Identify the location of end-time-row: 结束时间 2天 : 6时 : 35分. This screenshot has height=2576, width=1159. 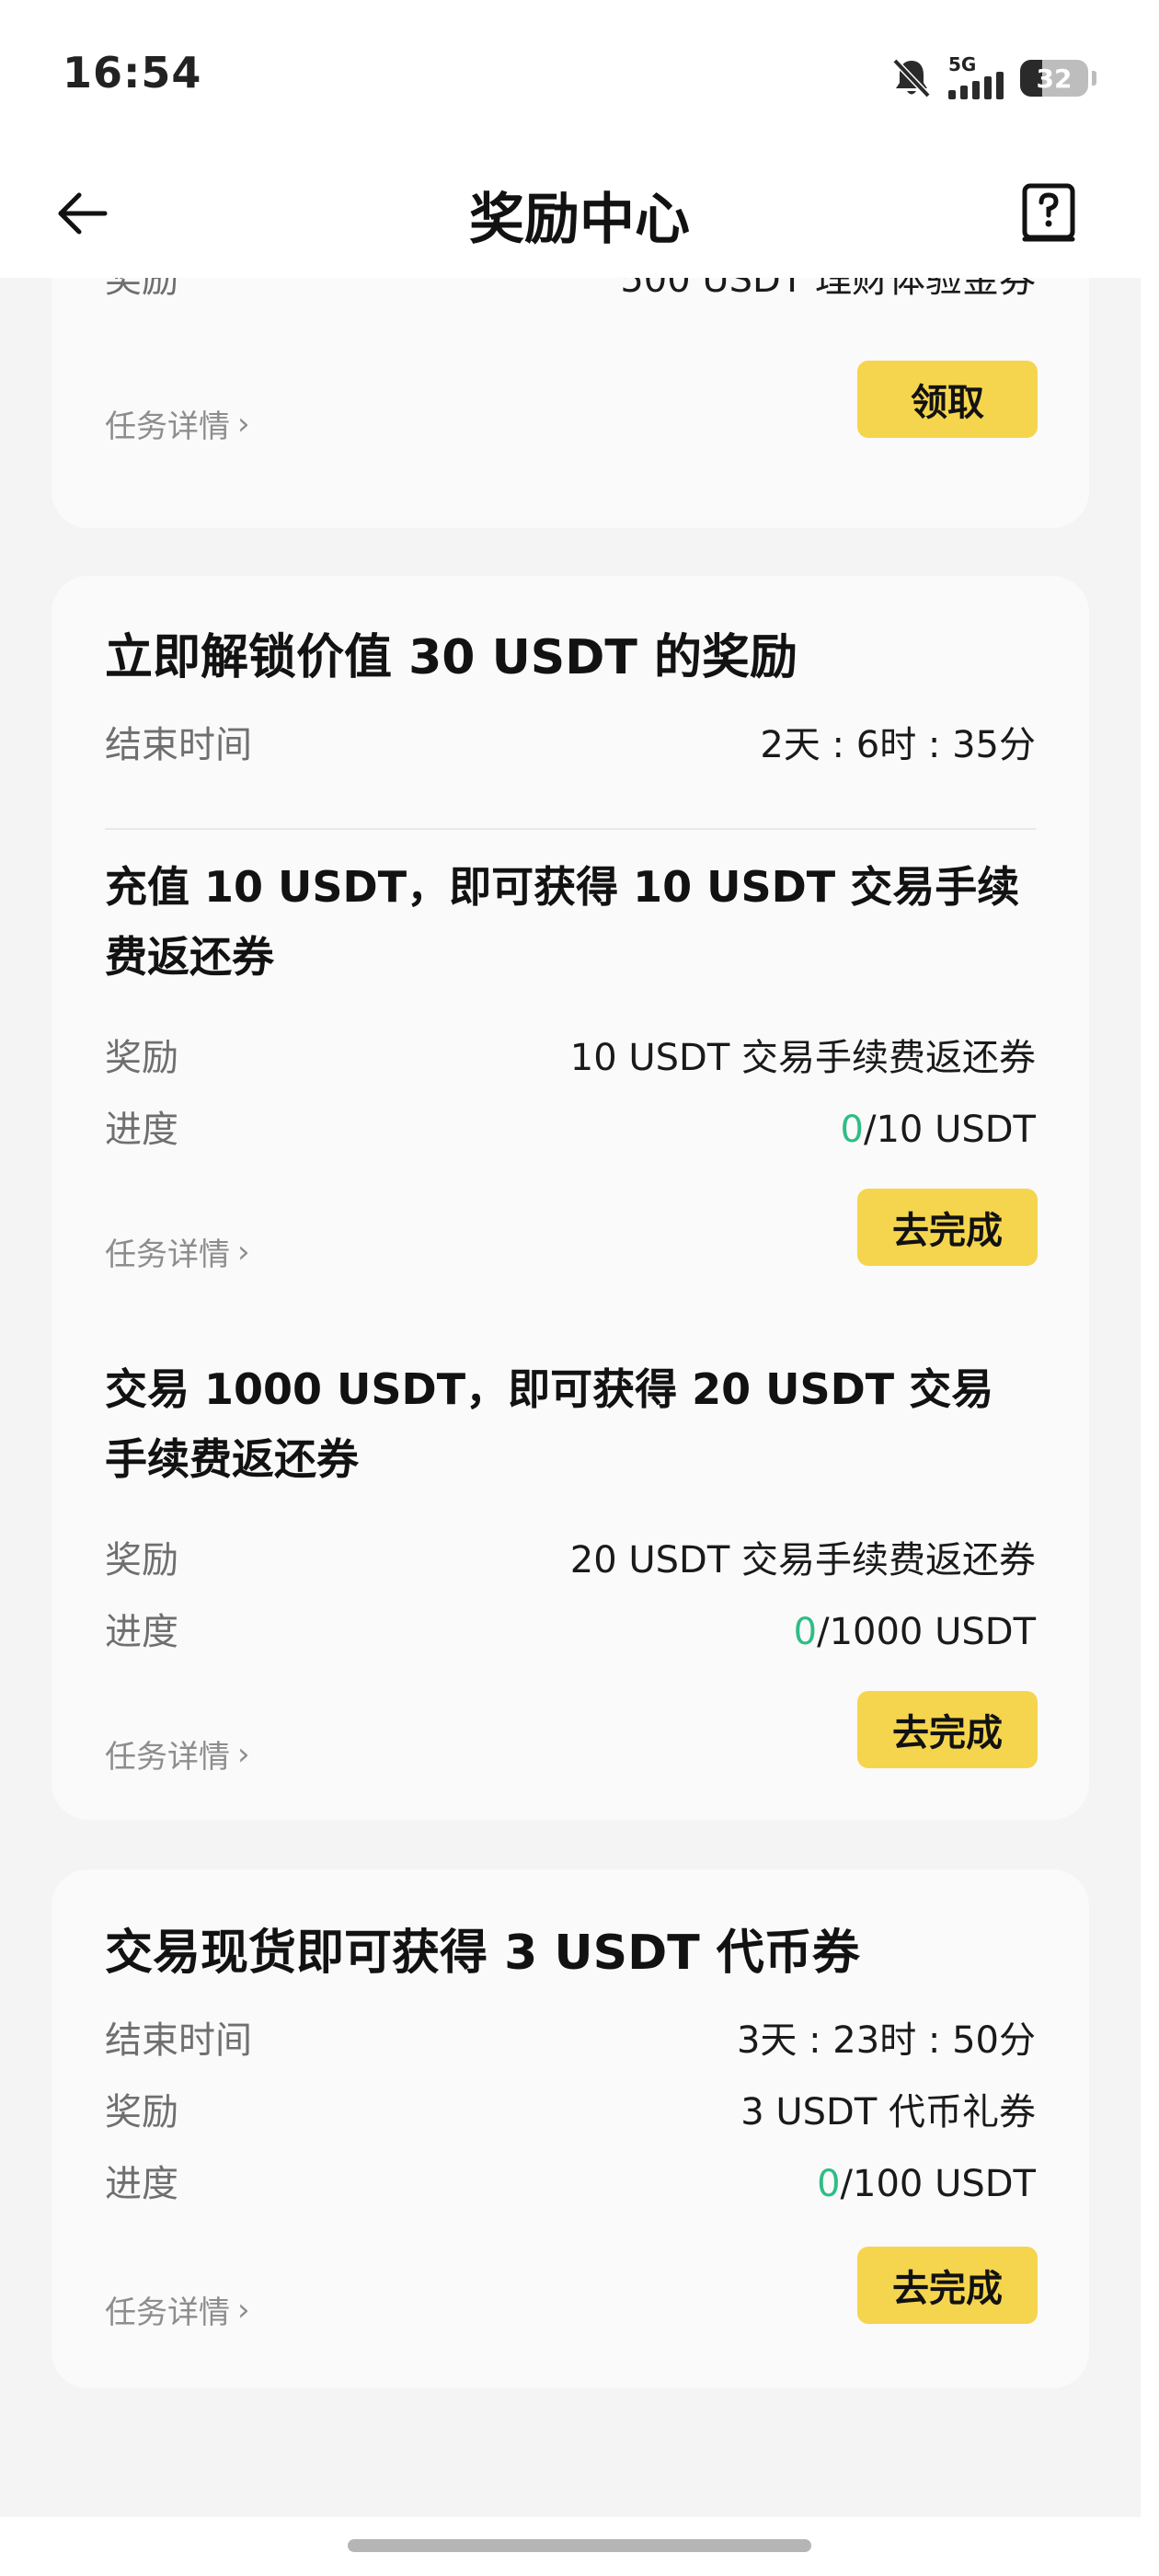
(570, 745).